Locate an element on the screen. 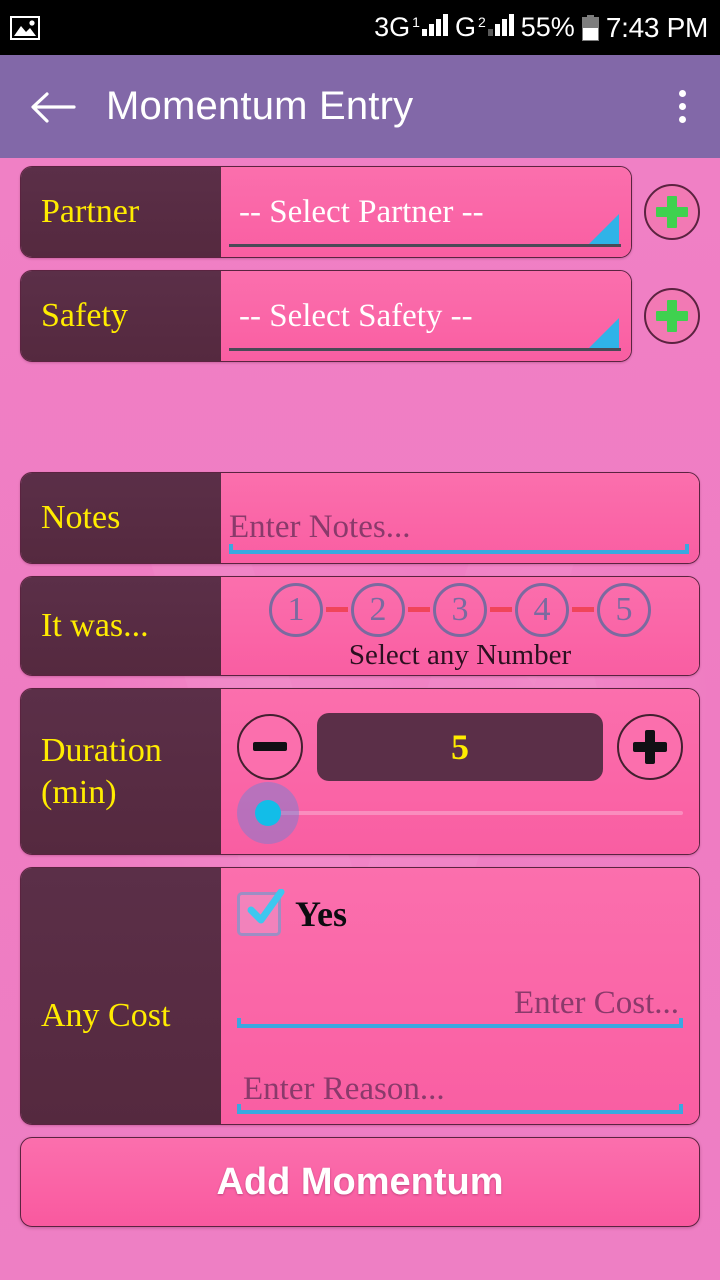 The width and height of the screenshot is (720, 1280). cost-yes-label: Yes is located at coordinates (321, 914).